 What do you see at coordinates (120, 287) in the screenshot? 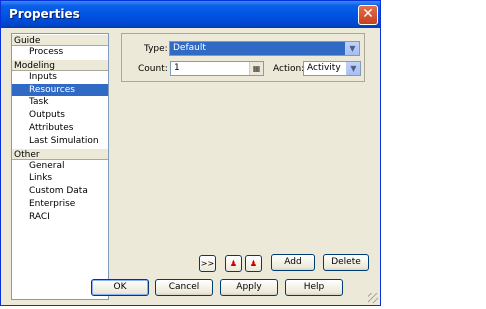
I see `ok-button: OK` at bounding box center [120, 287].